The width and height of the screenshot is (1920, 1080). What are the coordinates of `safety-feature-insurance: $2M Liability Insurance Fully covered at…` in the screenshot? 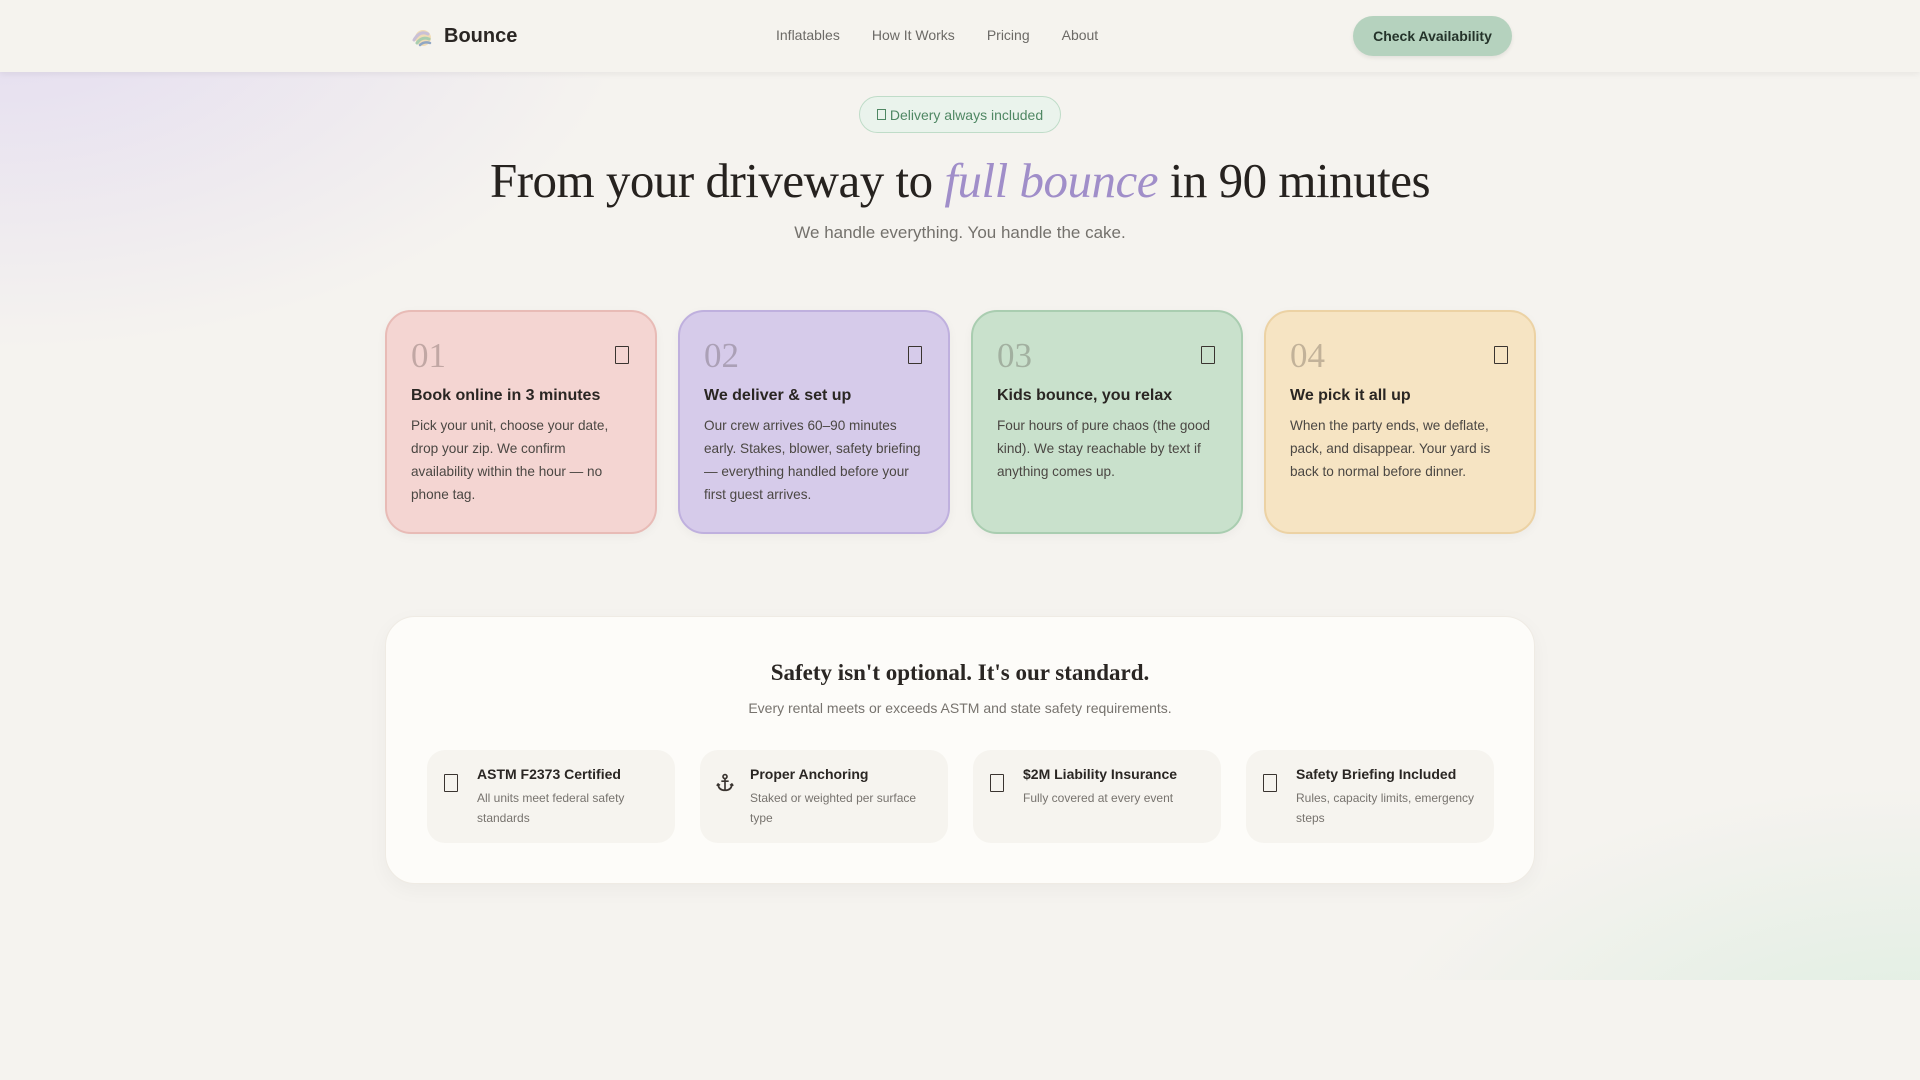 It's located at (1097, 796).